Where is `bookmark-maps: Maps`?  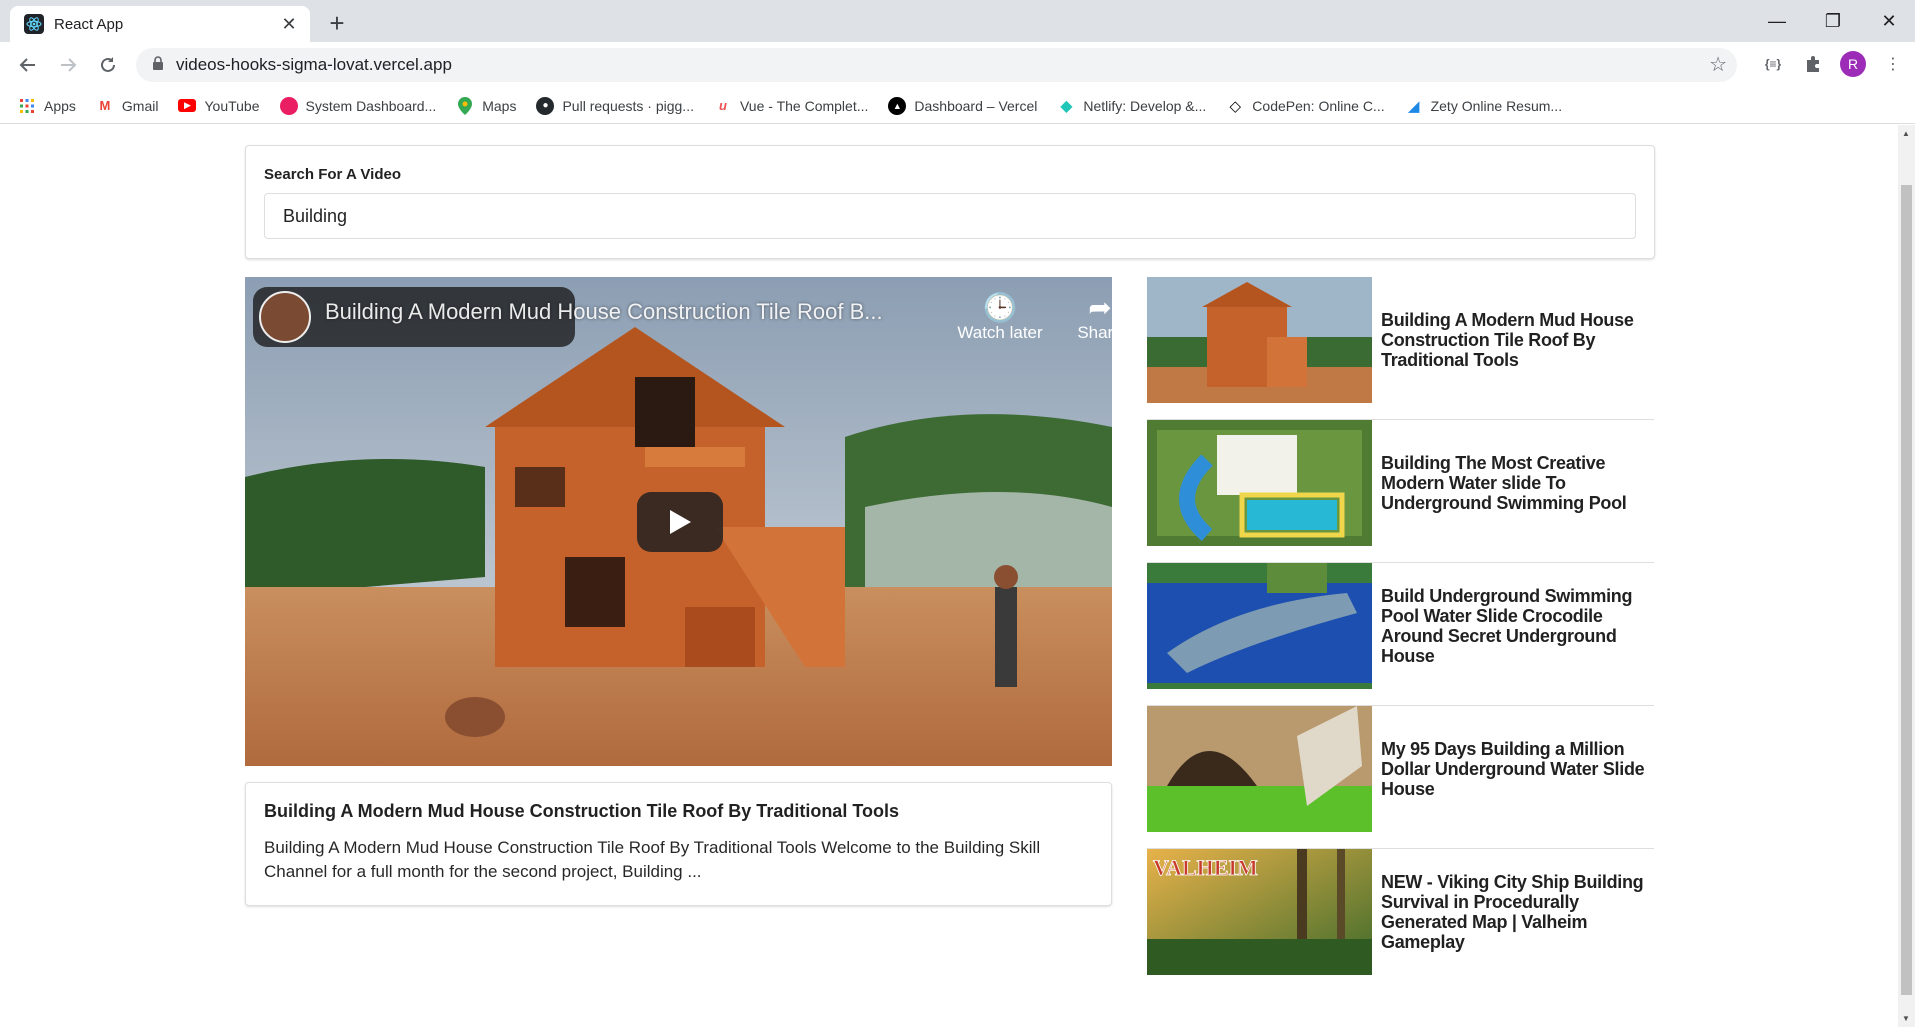
bookmark-maps: Maps is located at coordinates (486, 105).